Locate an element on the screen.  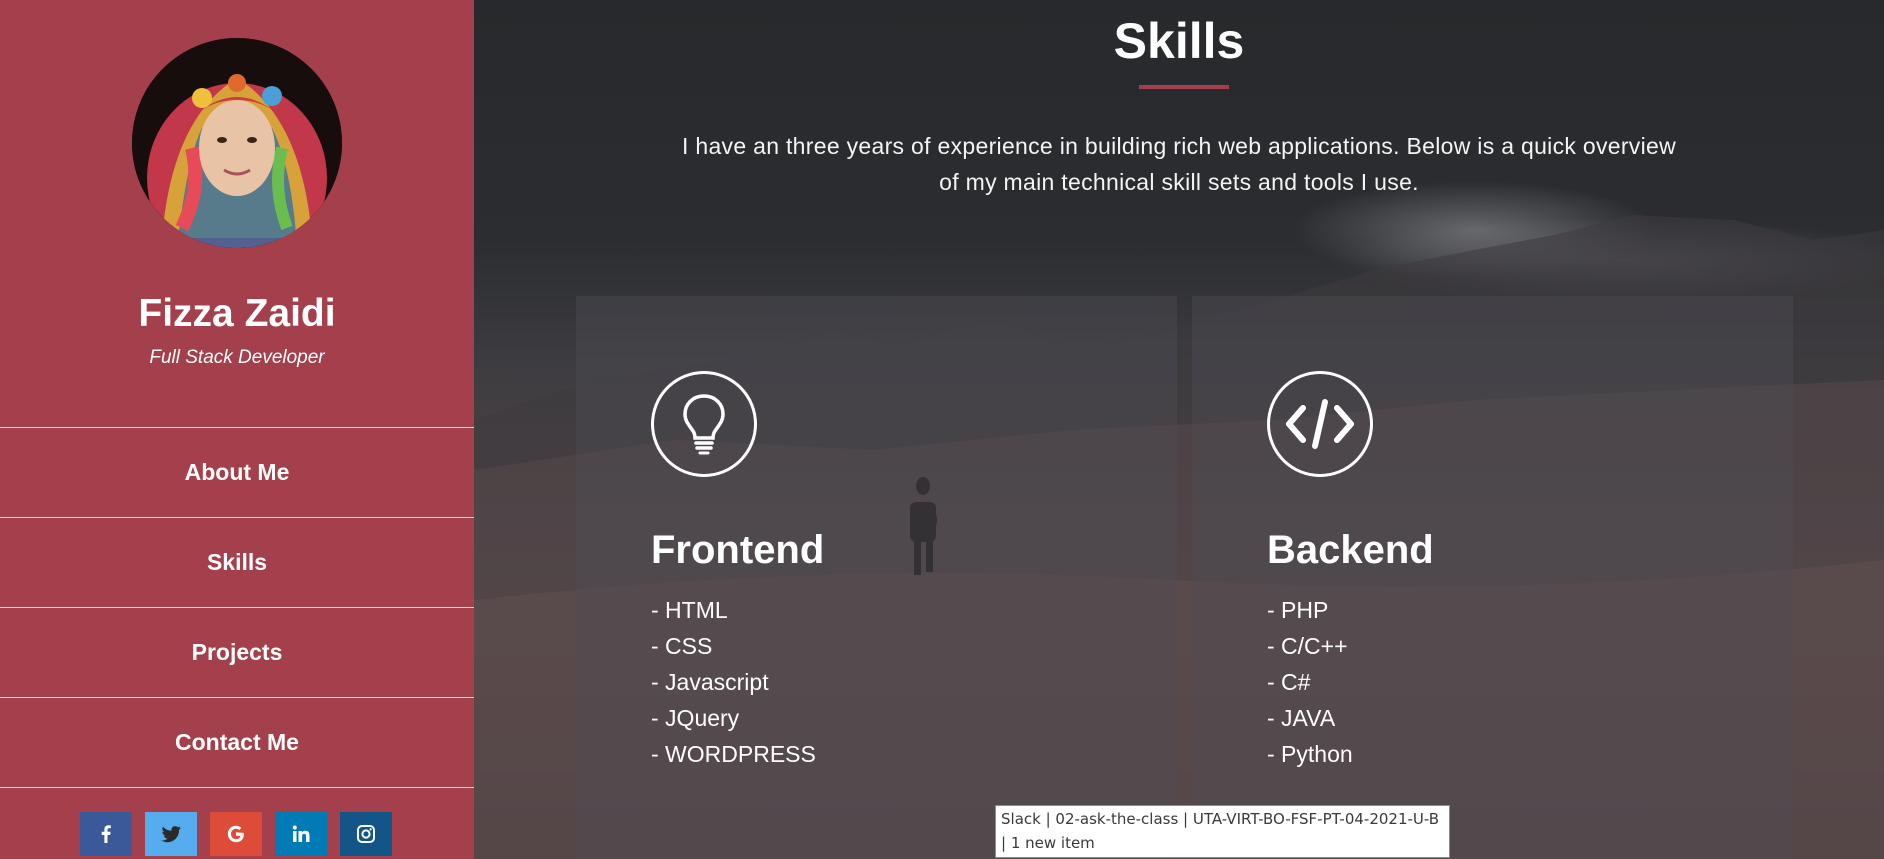
list-item: - CSS is located at coordinates (682, 646).